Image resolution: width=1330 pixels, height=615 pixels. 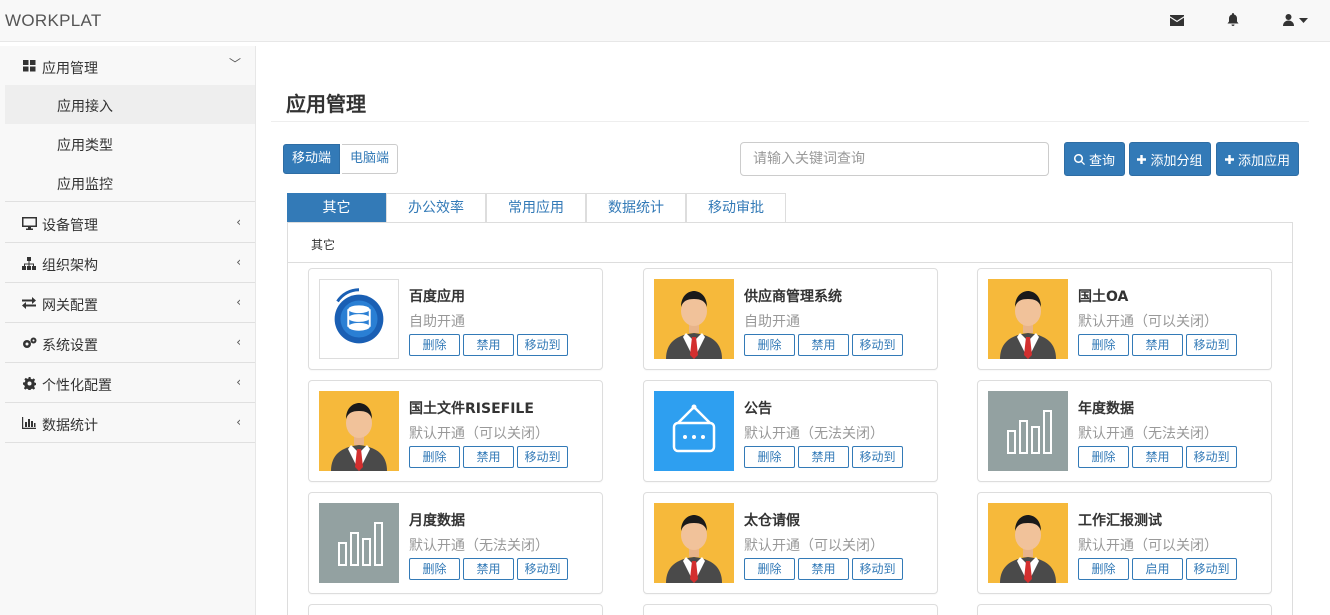 I want to click on exchange-icon, so click(x=29, y=303).